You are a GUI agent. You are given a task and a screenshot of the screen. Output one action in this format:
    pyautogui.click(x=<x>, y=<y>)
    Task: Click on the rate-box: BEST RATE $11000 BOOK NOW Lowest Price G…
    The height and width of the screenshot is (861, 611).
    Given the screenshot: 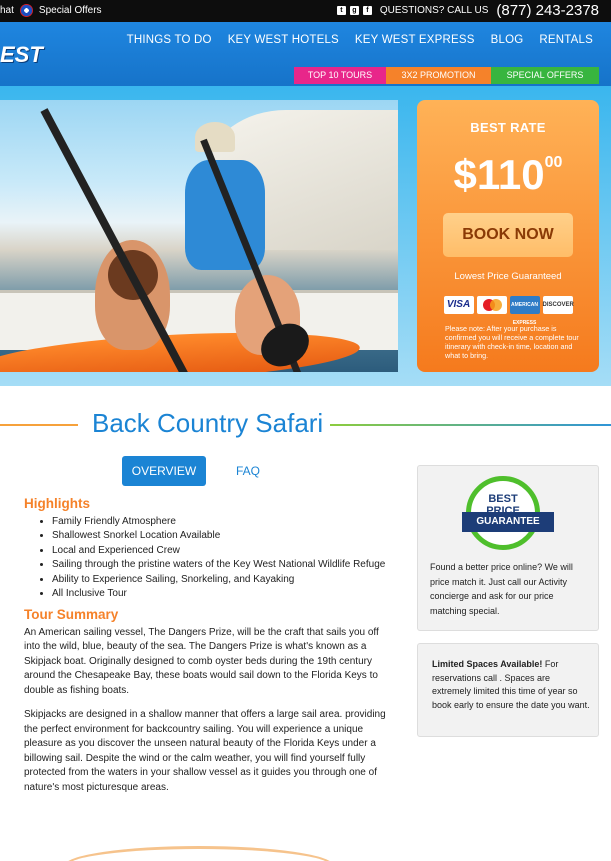 What is the action you would take?
    pyautogui.click(x=508, y=236)
    